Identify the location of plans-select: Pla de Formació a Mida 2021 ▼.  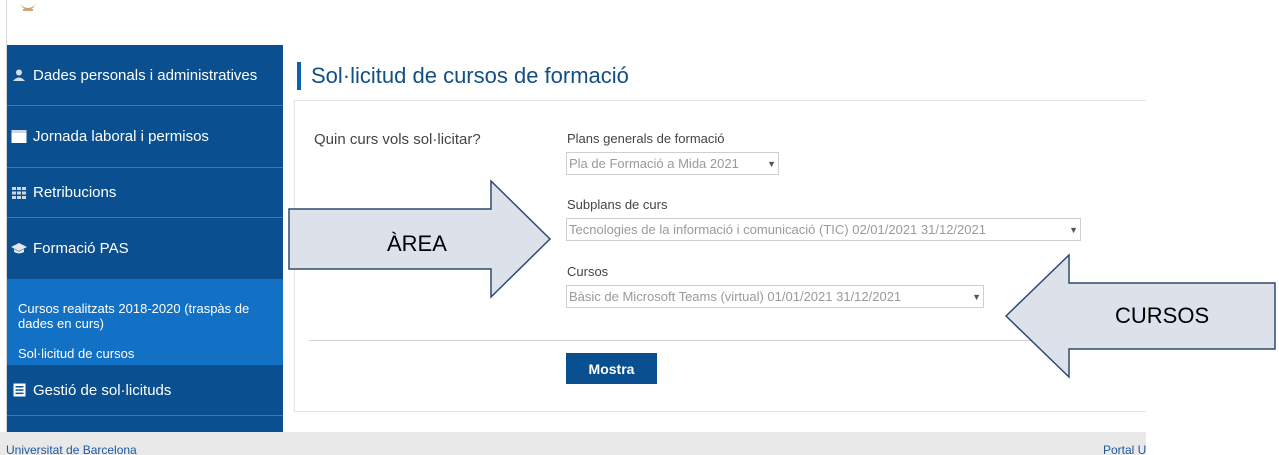
(672, 163).